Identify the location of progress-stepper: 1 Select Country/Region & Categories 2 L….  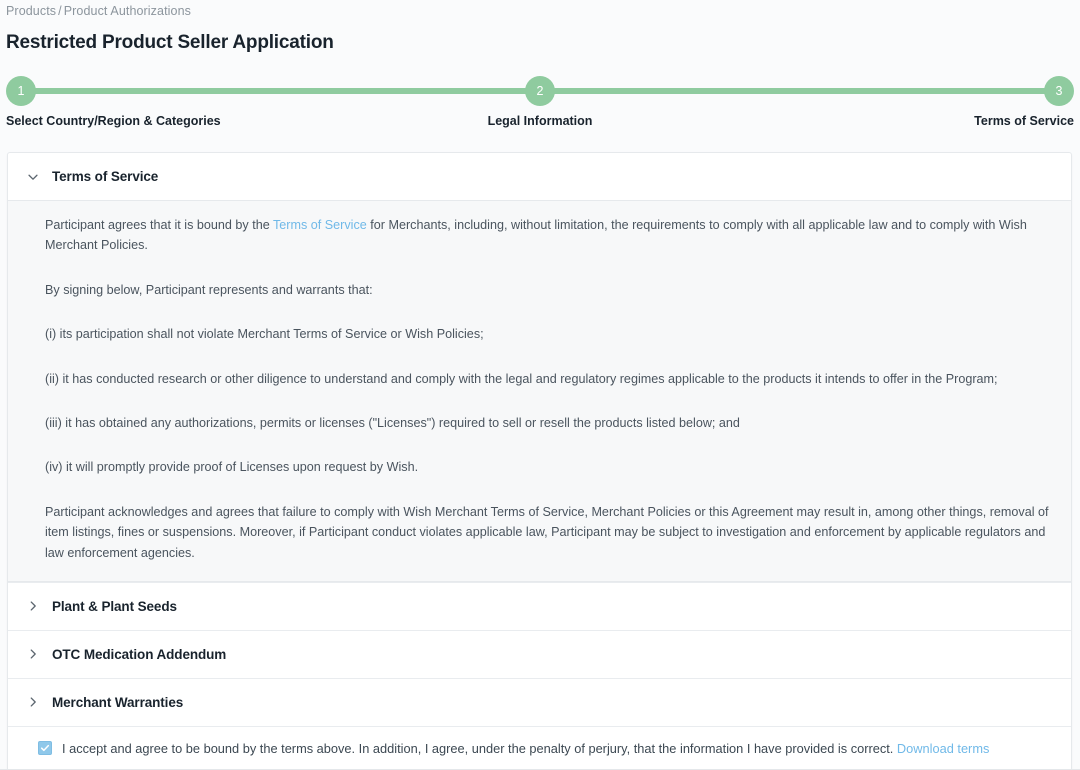
(540, 106).